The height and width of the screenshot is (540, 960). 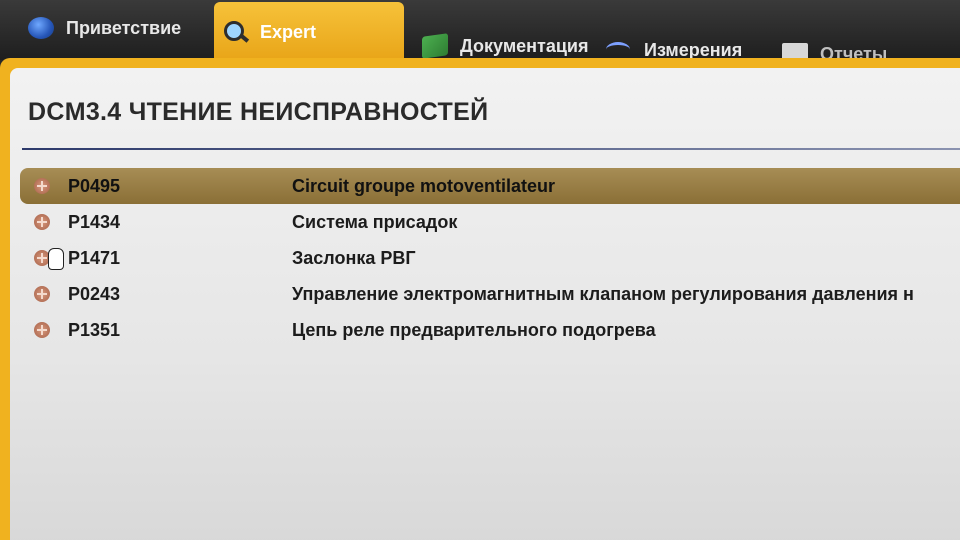 What do you see at coordinates (124, 27) in the screenshot?
I see `tab-welcome-label: Приветствие` at bounding box center [124, 27].